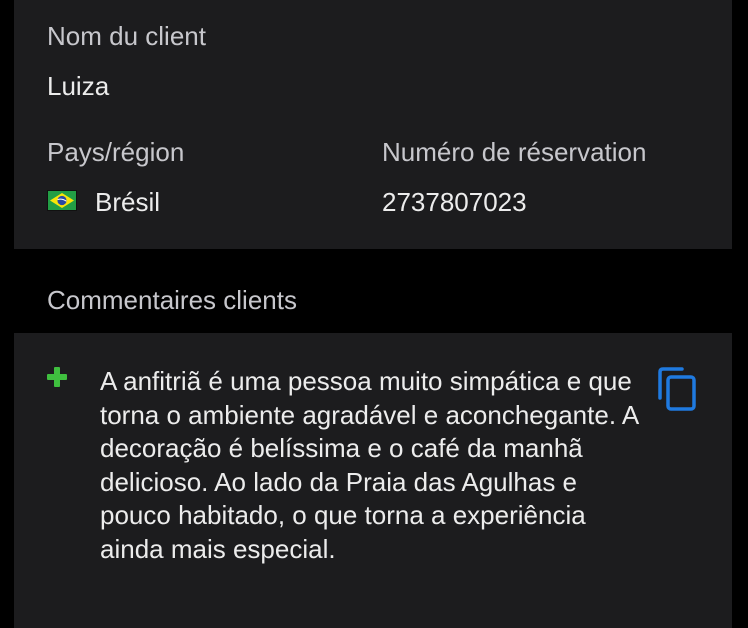  Describe the element at coordinates (78, 86) in the screenshot. I see `client-name-value: Luiza` at that location.